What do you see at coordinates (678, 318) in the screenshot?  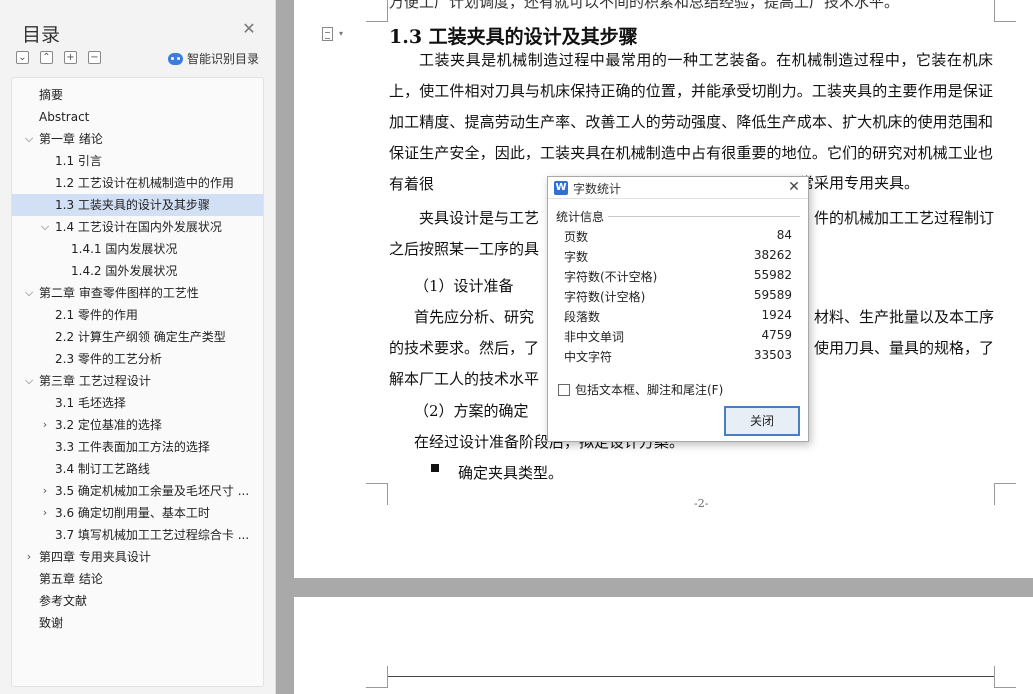 I see `stat-row: 段落数 1924` at bounding box center [678, 318].